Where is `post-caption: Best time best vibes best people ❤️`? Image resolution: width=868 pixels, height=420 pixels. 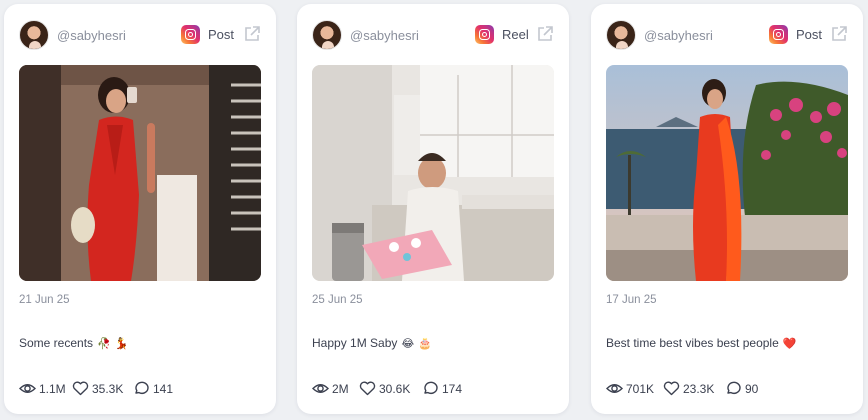
post-caption: Best time best vibes best people ❤️ is located at coordinates (701, 343).